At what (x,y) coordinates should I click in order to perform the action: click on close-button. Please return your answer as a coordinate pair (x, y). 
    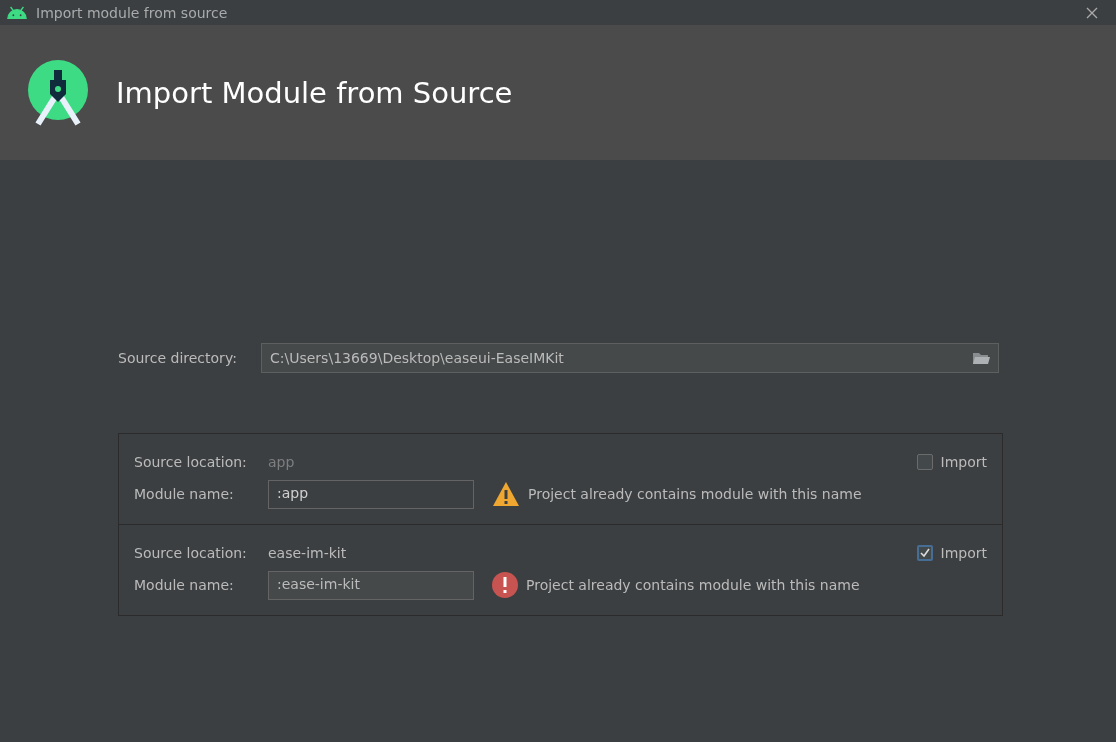
    Looking at the image, I should click on (1092, 12).